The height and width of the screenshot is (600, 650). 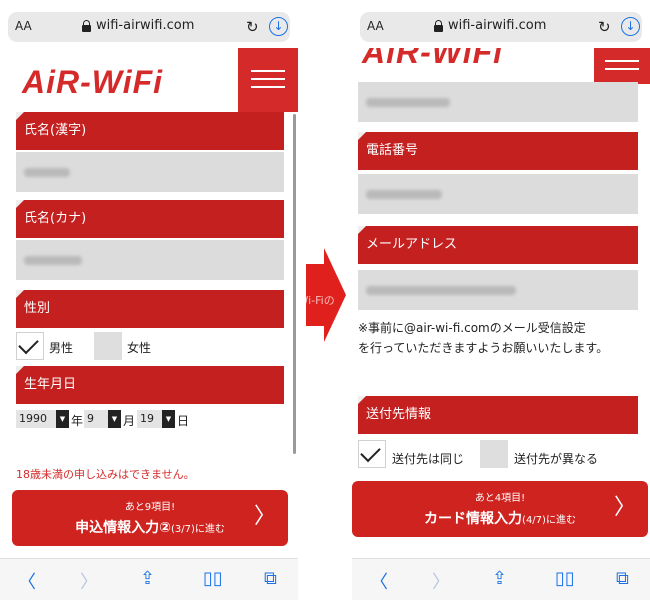 I want to click on year-unit: 年, so click(x=77, y=421).